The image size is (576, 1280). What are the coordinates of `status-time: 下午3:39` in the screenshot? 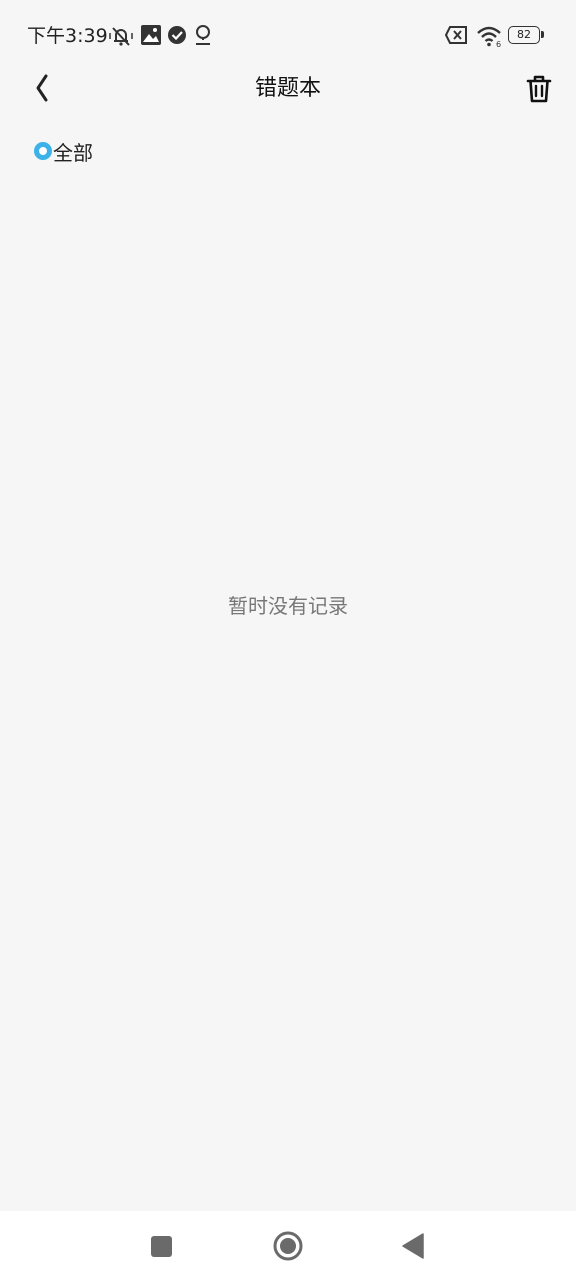 It's located at (67, 36).